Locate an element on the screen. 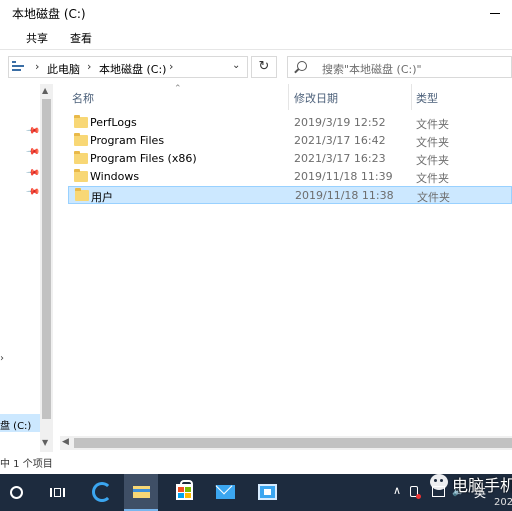  file-row-selected: 用户 2019/11/18 11:38 文件夹 is located at coordinates (290, 195).